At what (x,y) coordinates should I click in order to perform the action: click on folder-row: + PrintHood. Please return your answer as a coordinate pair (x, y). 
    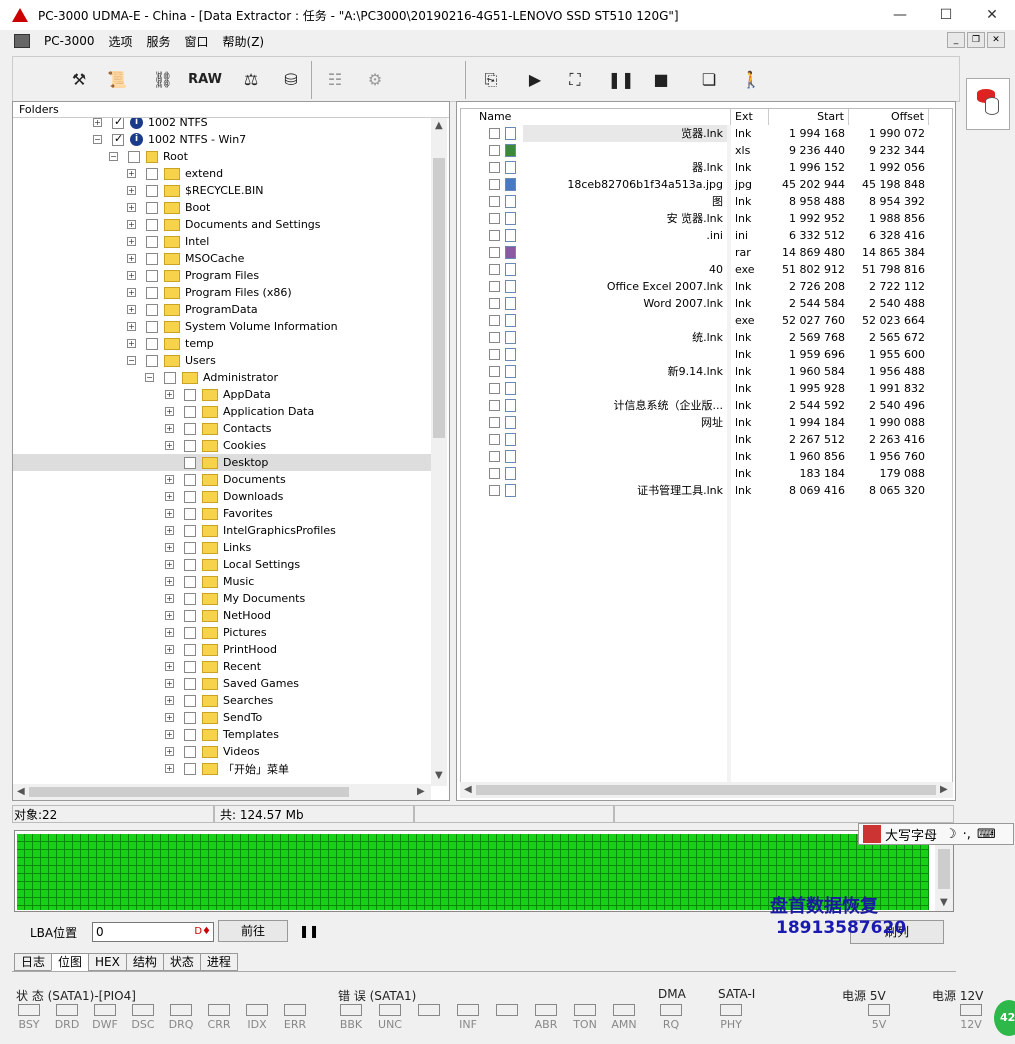
    Looking at the image, I should click on (222, 649).